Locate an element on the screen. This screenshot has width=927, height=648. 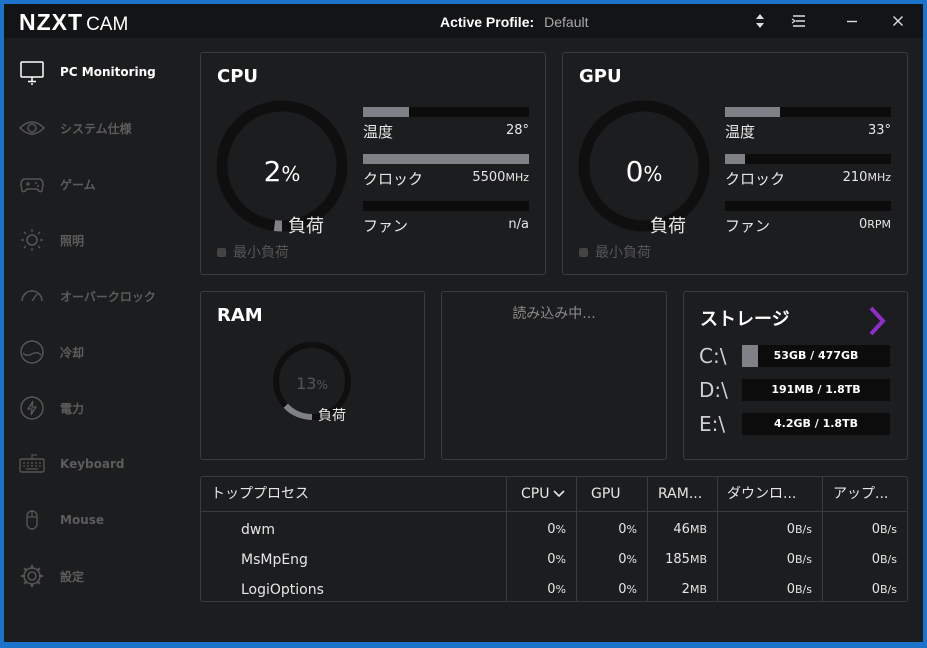
minimize-icon is located at coordinates (852, 21).